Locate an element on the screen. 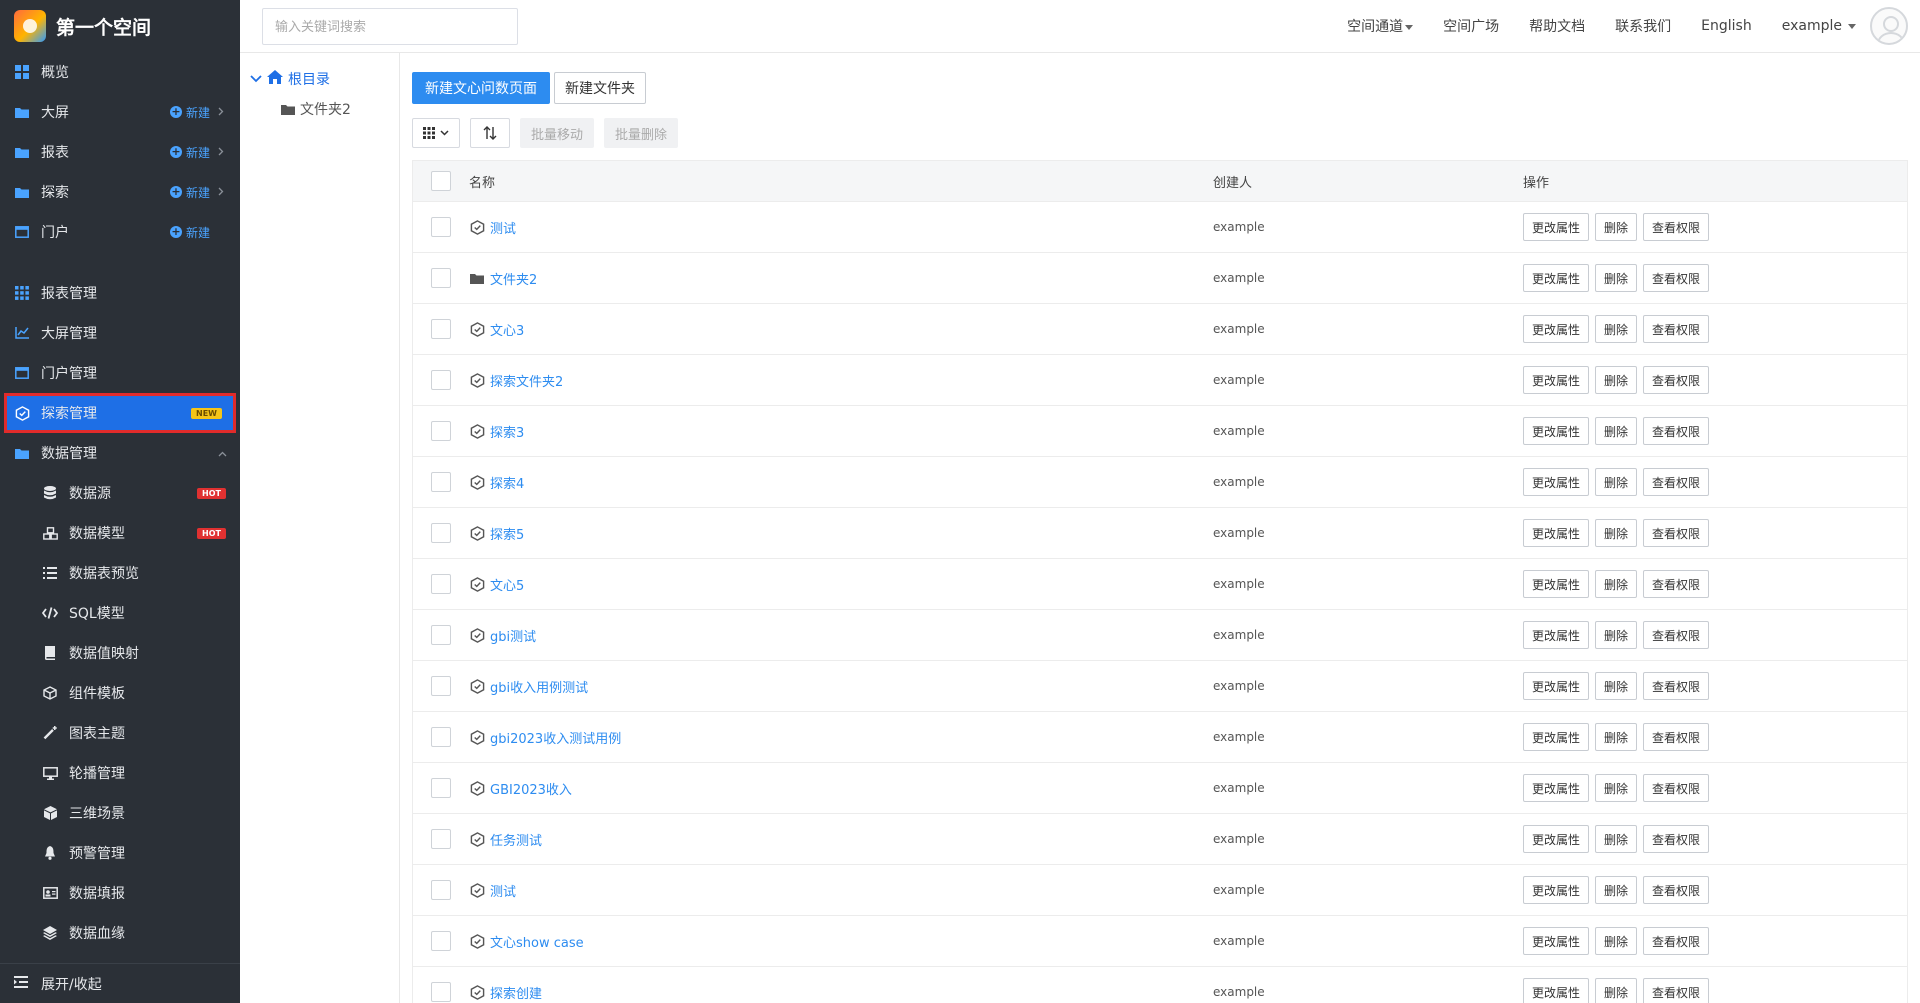  sidebar-subitem-2: 数据表预览 is located at coordinates (120, 573).